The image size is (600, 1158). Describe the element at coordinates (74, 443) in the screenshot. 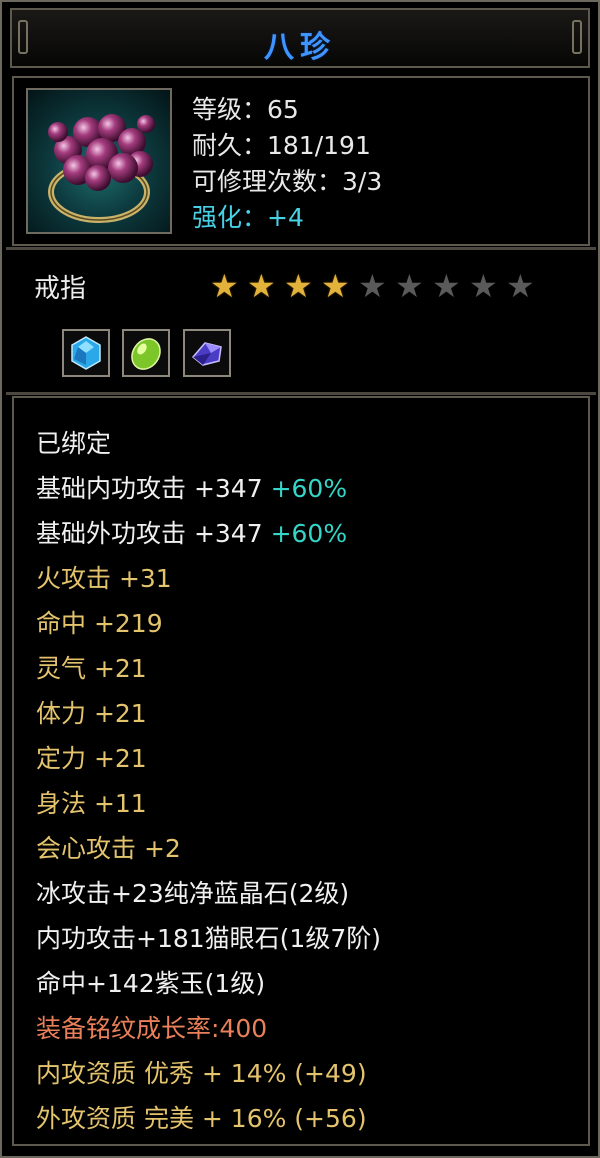

I see `bound-status: 已绑定` at that location.